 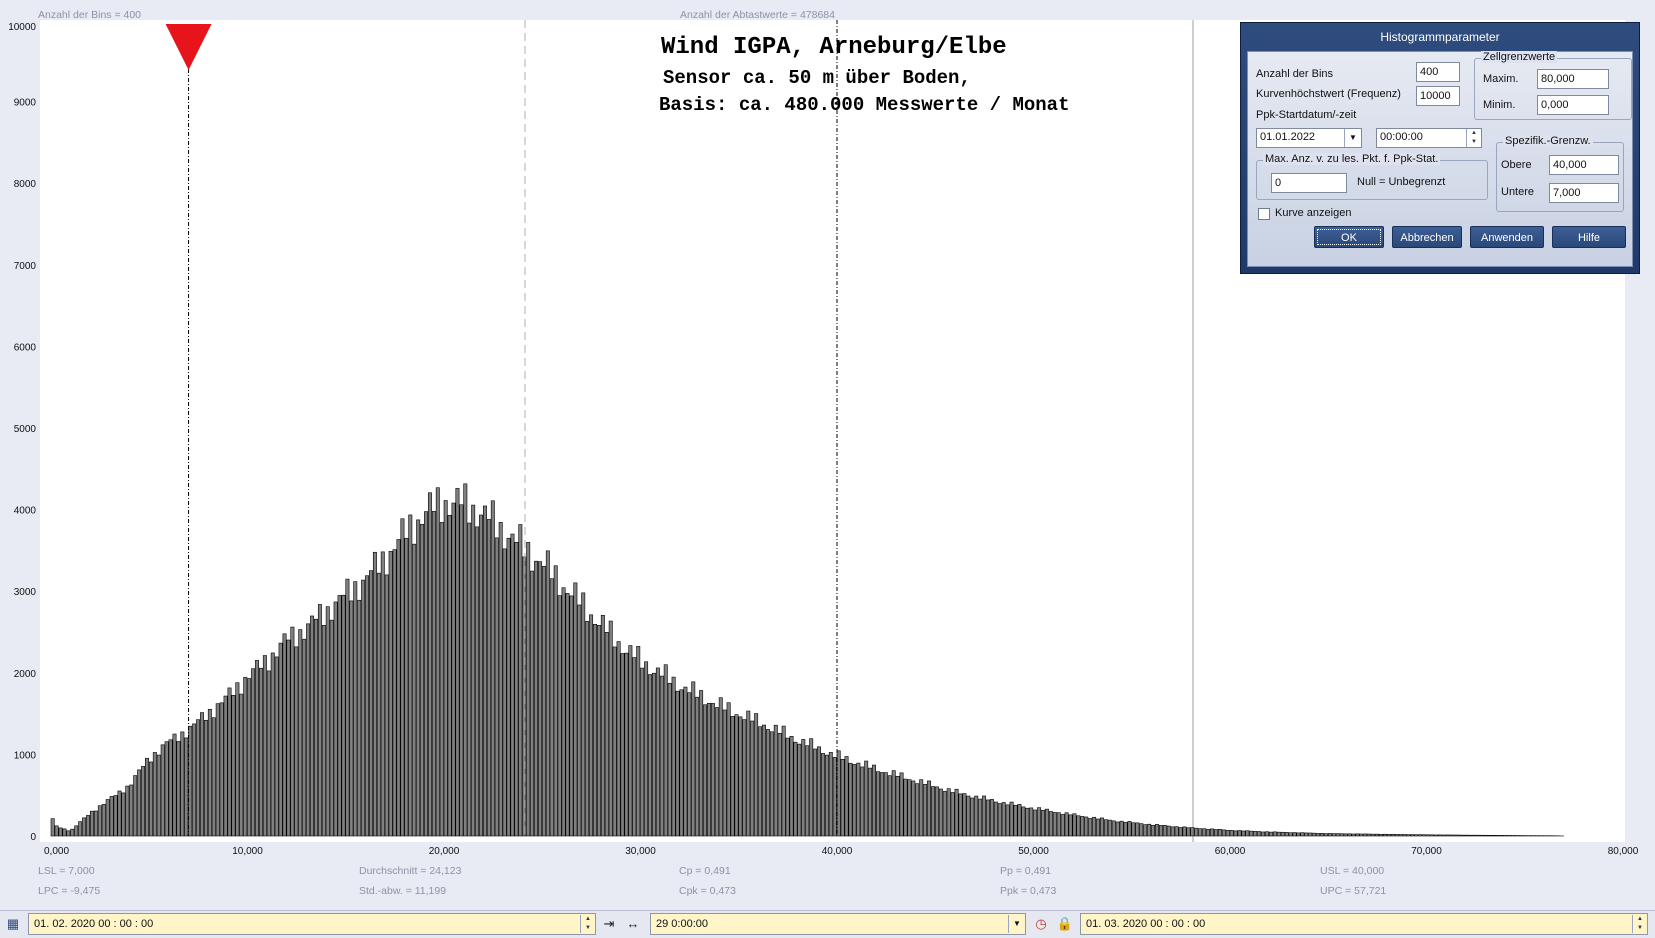 I want to click on show-curve-label: Kurve anzeigen, so click(x=1313, y=213).